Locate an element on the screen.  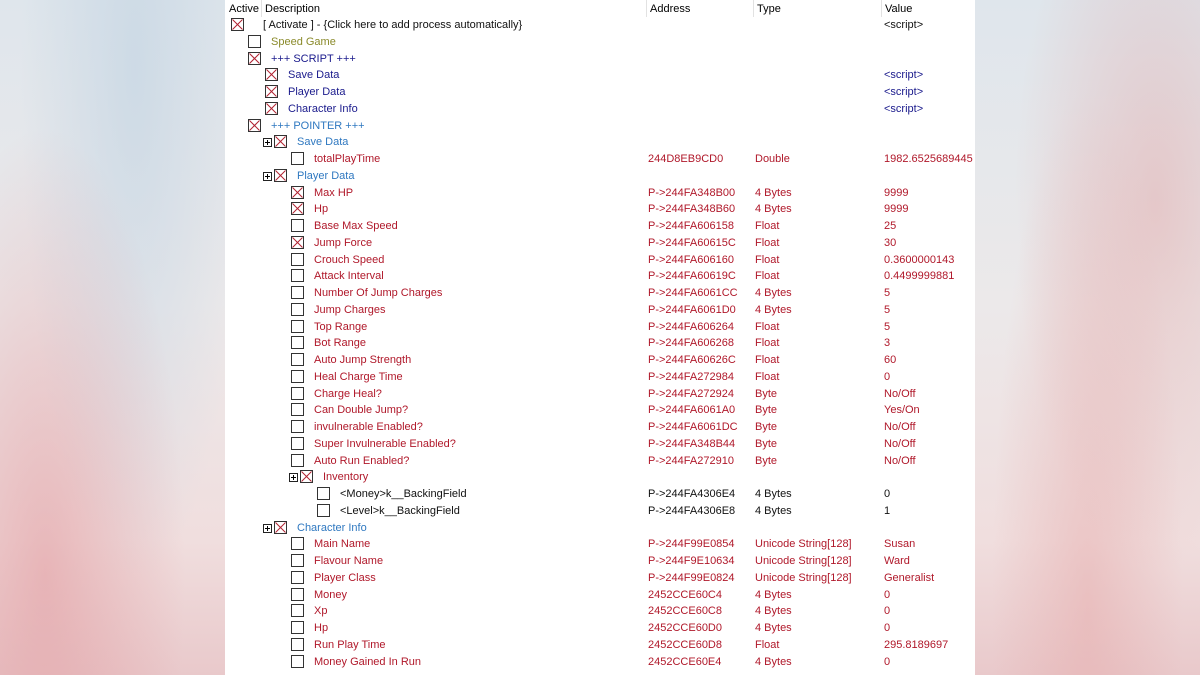
table-row: Run Play Time 2452CCE60D8 Float 295.8189697 is located at coordinates (600, 645).